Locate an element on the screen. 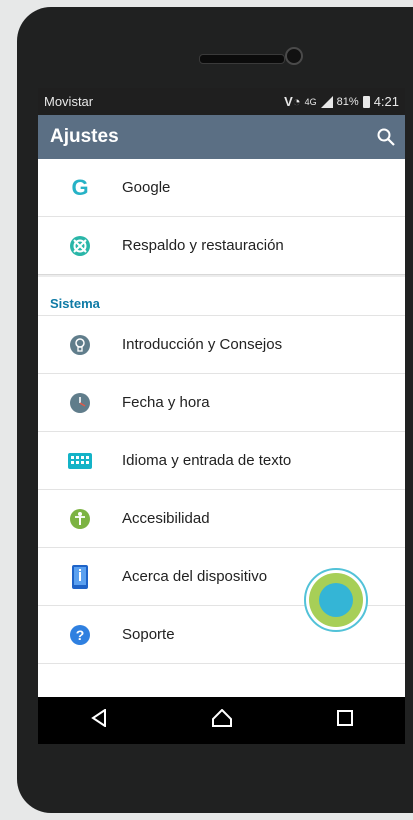 The image size is (413, 820). clock-icon is located at coordinates (80, 403).